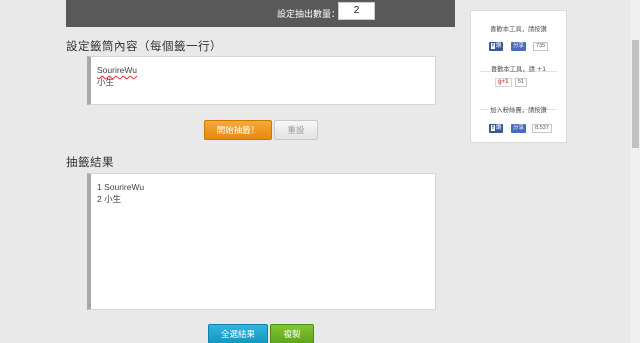  What do you see at coordinates (635, 171) in the screenshot?
I see `page-scrollbar` at bounding box center [635, 171].